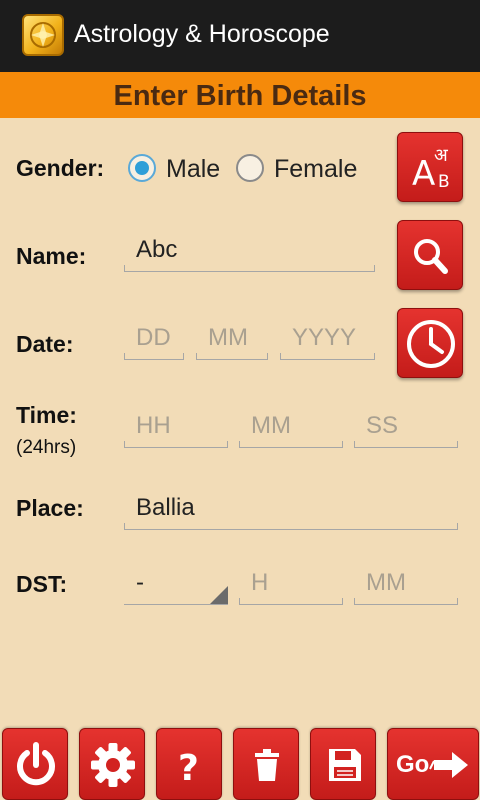 This screenshot has width=480, height=800. What do you see at coordinates (193, 169) in the screenshot?
I see `male-radio-label: Male` at bounding box center [193, 169].